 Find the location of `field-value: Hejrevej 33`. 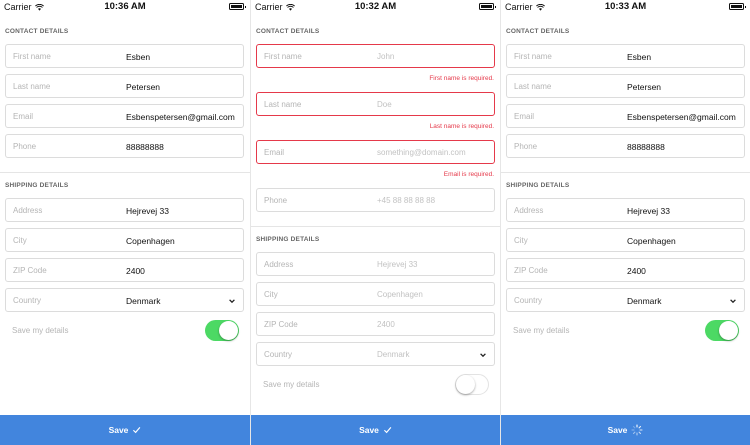

field-value: Hejrevej 33 is located at coordinates (147, 210).